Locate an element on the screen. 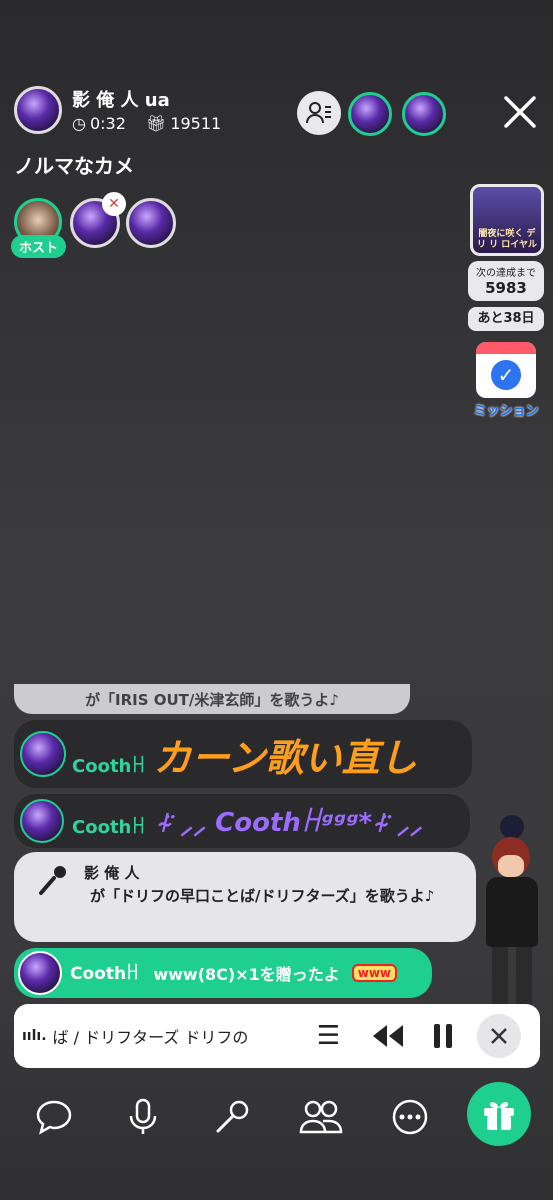  chat-text: ⍭̈ ⸝⸝ Coothꀿᵍᵍᵍ*⍭̈ ⸝⸝ is located at coordinates (289, 822).